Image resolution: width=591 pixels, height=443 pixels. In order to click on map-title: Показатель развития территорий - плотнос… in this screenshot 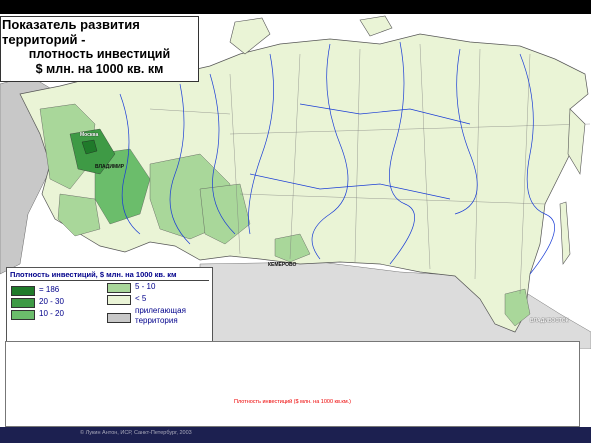, I will do `click(99, 49)`.